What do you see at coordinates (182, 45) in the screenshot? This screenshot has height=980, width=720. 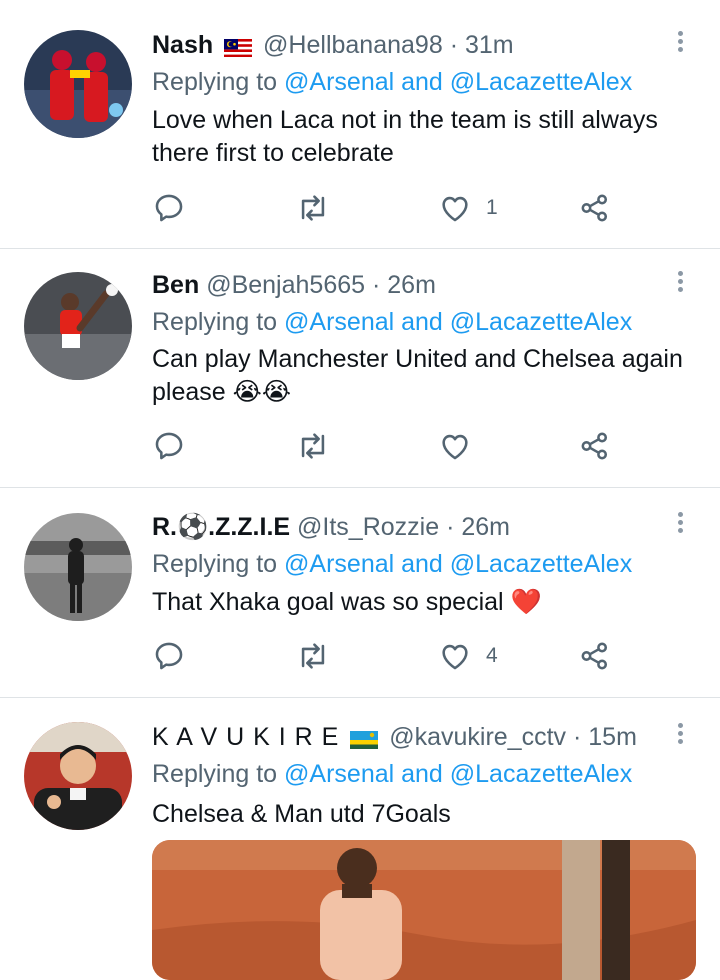 I see `display-name: Nash` at bounding box center [182, 45].